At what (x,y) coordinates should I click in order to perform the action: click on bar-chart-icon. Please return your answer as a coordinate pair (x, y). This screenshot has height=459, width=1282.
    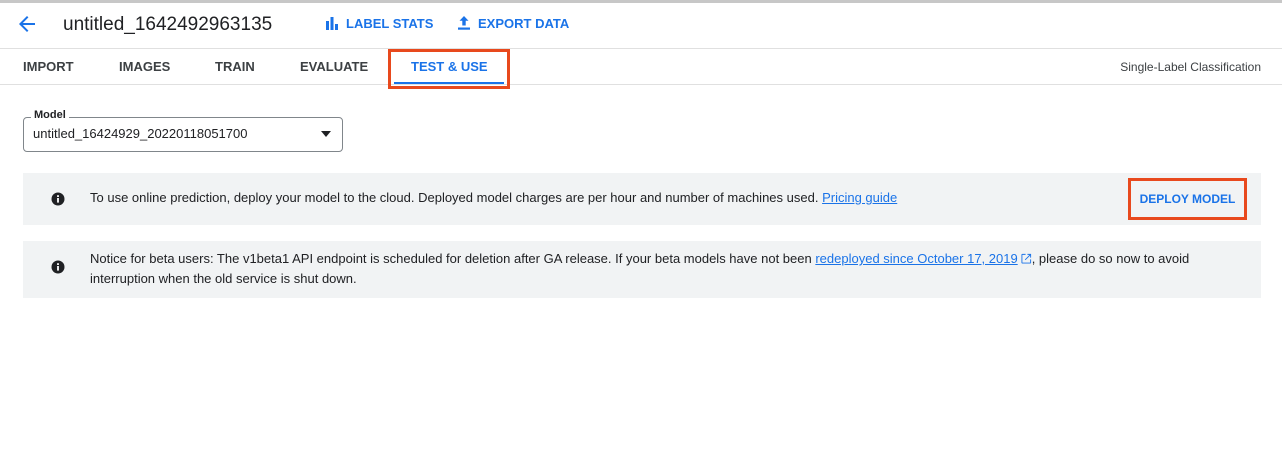
    Looking at the image, I should click on (332, 23).